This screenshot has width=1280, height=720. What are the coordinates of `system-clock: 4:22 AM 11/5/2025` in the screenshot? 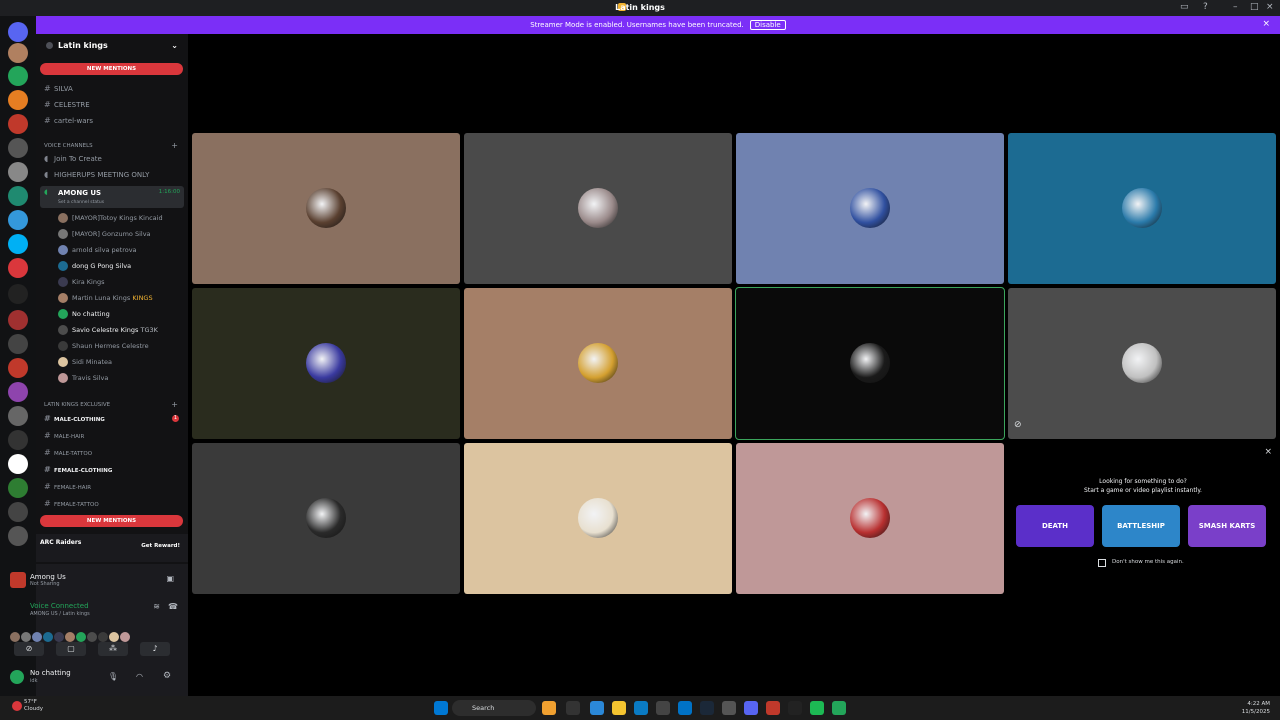 It's located at (1256, 708).